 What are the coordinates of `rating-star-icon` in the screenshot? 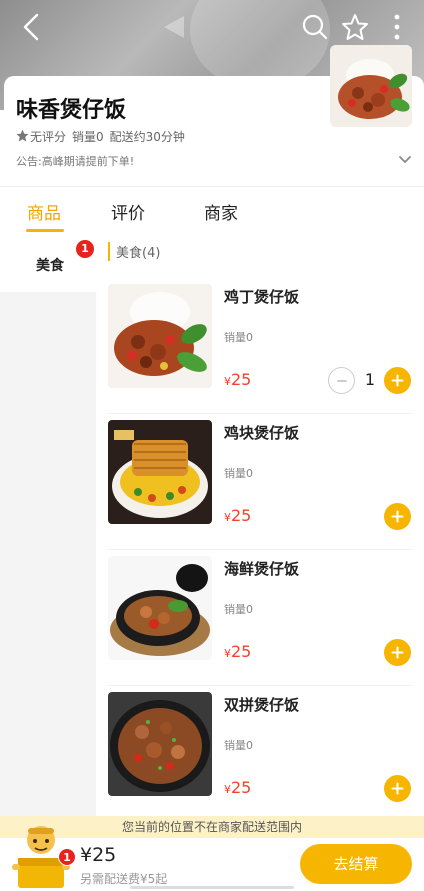 It's located at (22, 137).